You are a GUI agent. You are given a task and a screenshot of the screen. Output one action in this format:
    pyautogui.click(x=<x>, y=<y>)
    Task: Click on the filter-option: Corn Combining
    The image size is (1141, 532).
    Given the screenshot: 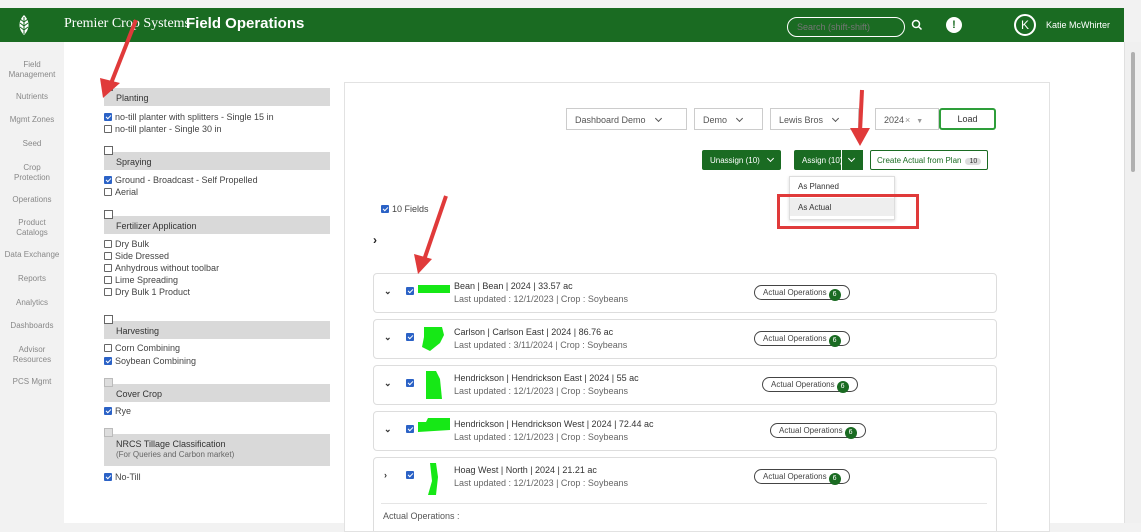 What is the action you would take?
    pyautogui.click(x=142, y=348)
    